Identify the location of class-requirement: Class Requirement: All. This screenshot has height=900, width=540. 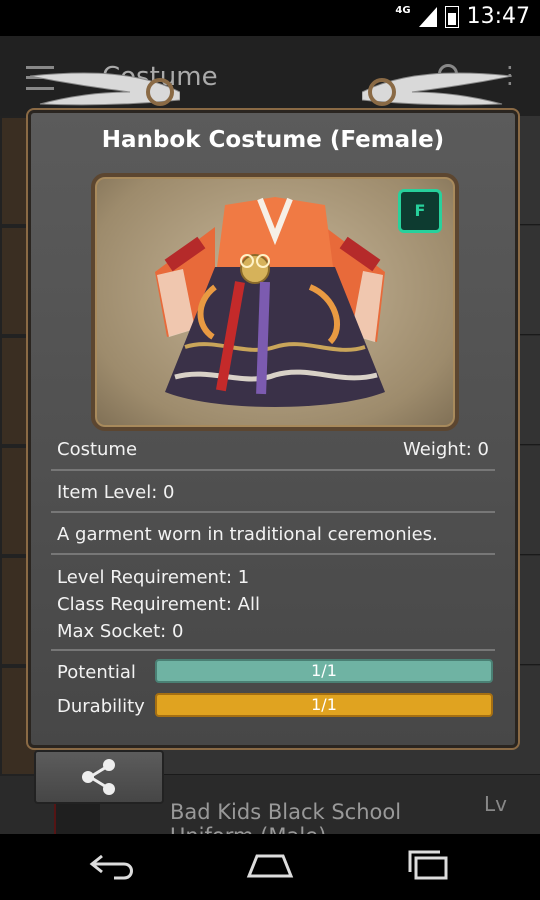
(158, 604).